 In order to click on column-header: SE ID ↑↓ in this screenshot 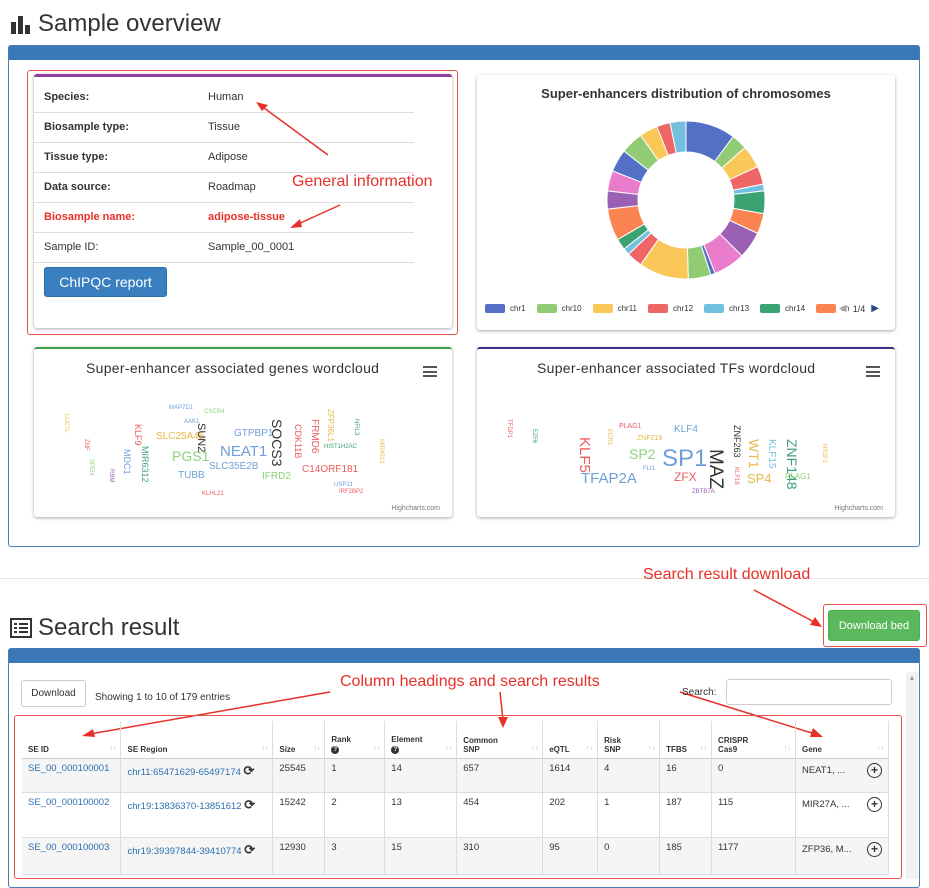, I will do `click(72, 740)`.